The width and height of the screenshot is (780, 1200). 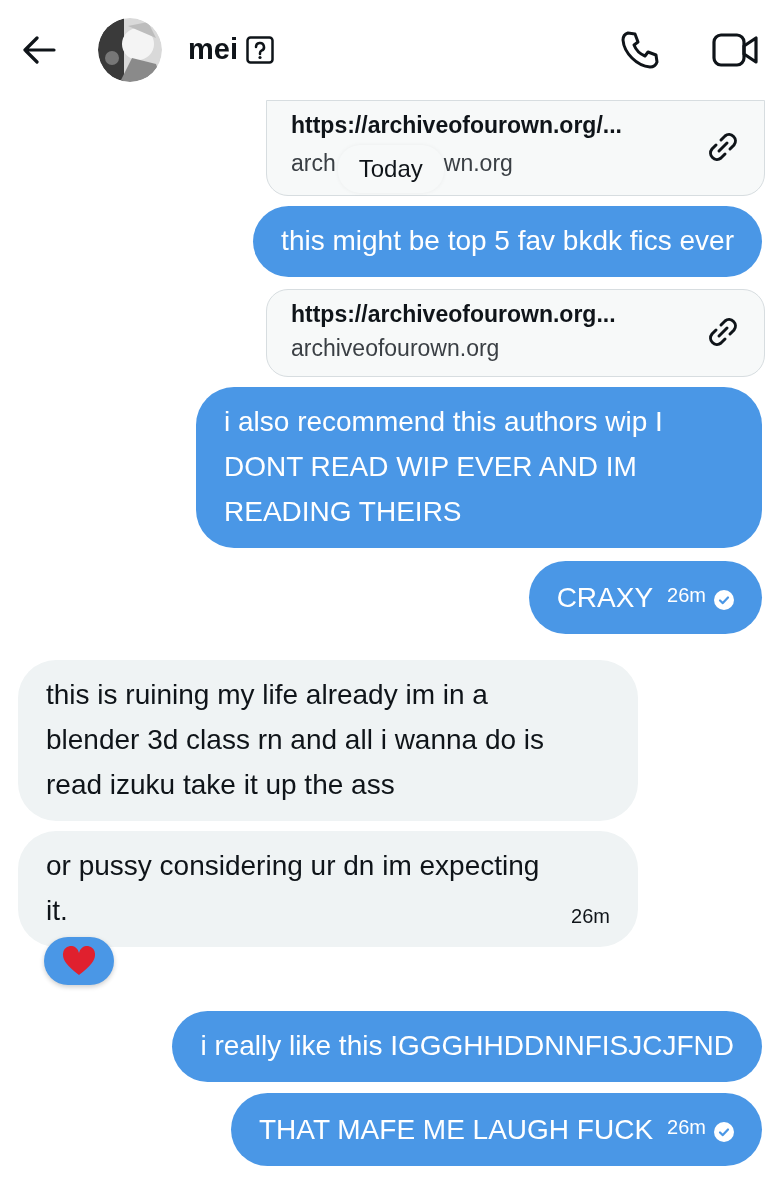 What do you see at coordinates (605, 598) in the screenshot?
I see `sent-message-text: CRAXY` at bounding box center [605, 598].